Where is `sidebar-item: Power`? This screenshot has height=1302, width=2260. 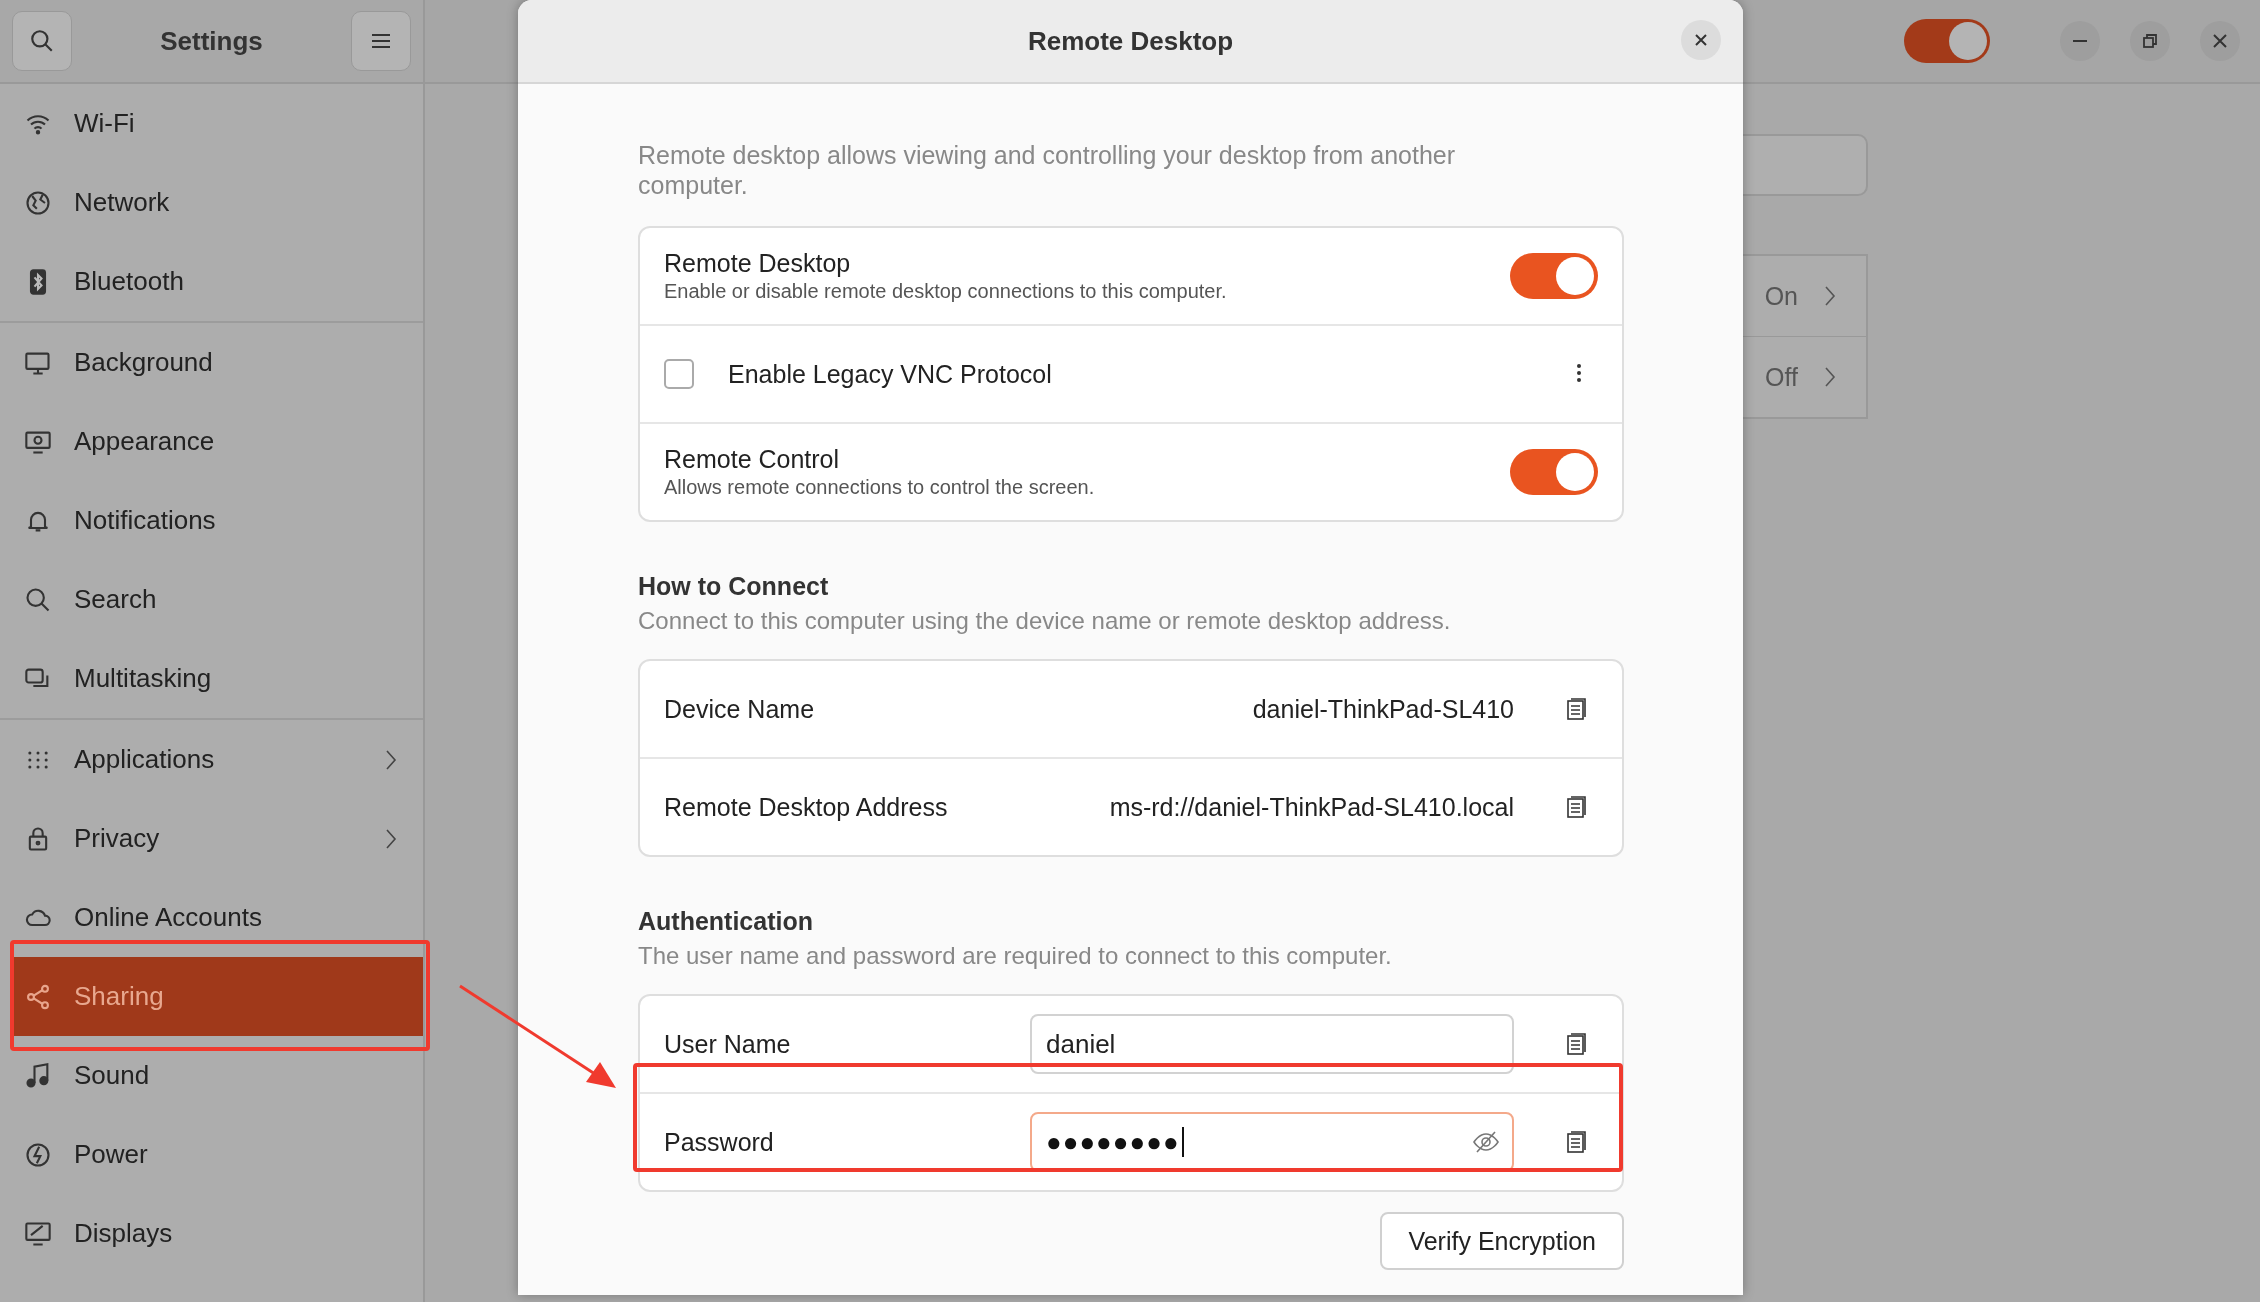
sidebar-item: Power is located at coordinates (211, 1154).